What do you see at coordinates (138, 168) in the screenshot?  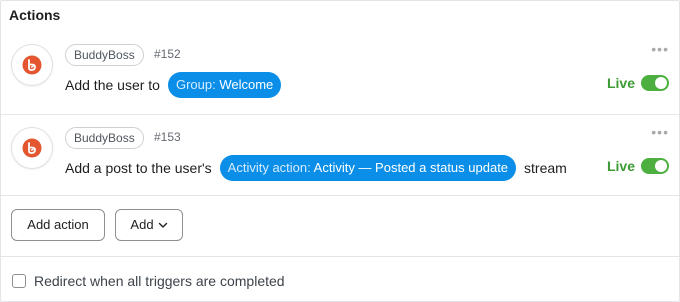 I see `sentence-text: Add a post to the user's` at bounding box center [138, 168].